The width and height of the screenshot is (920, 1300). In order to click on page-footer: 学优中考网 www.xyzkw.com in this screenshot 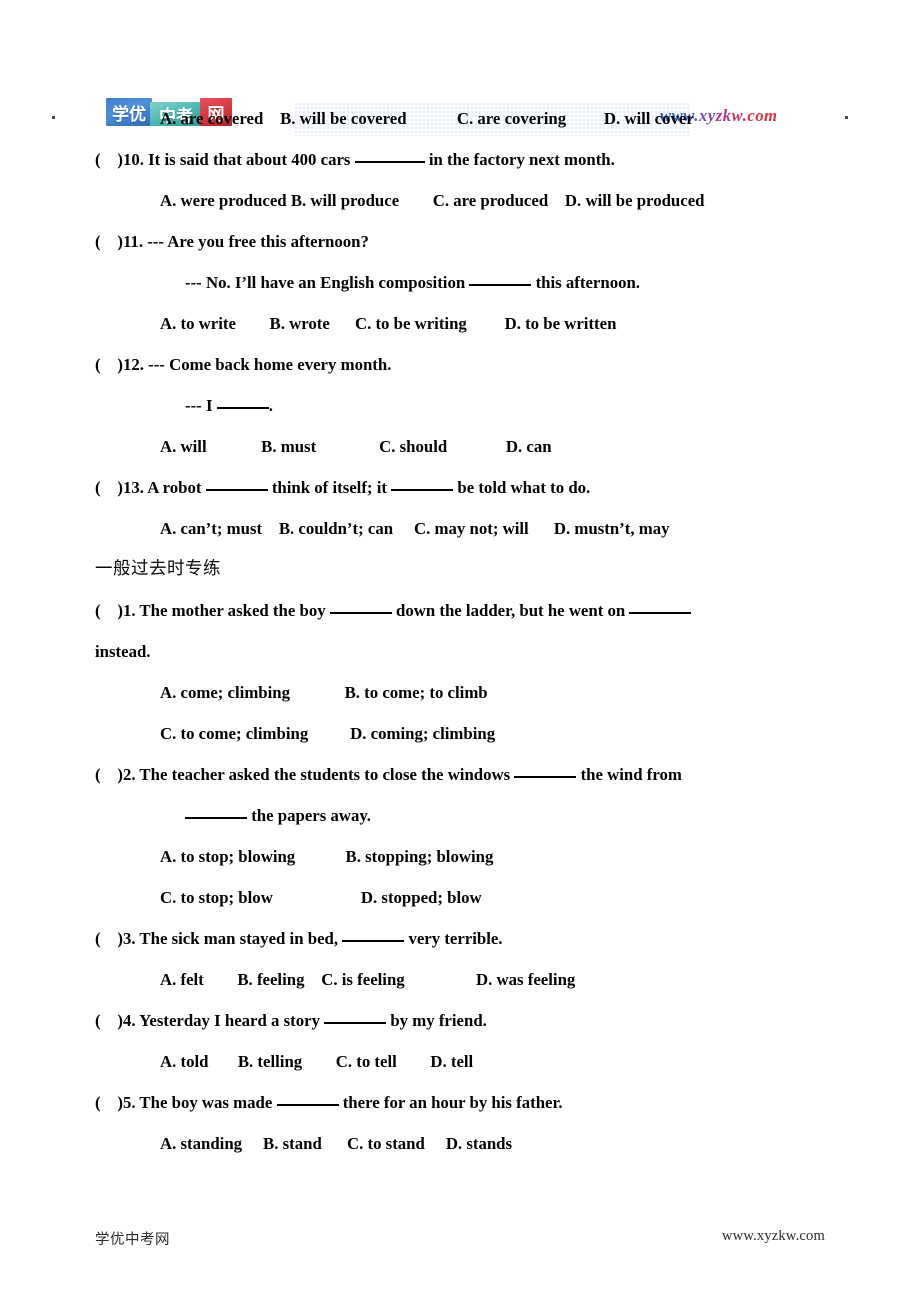, I will do `click(460, 1243)`.